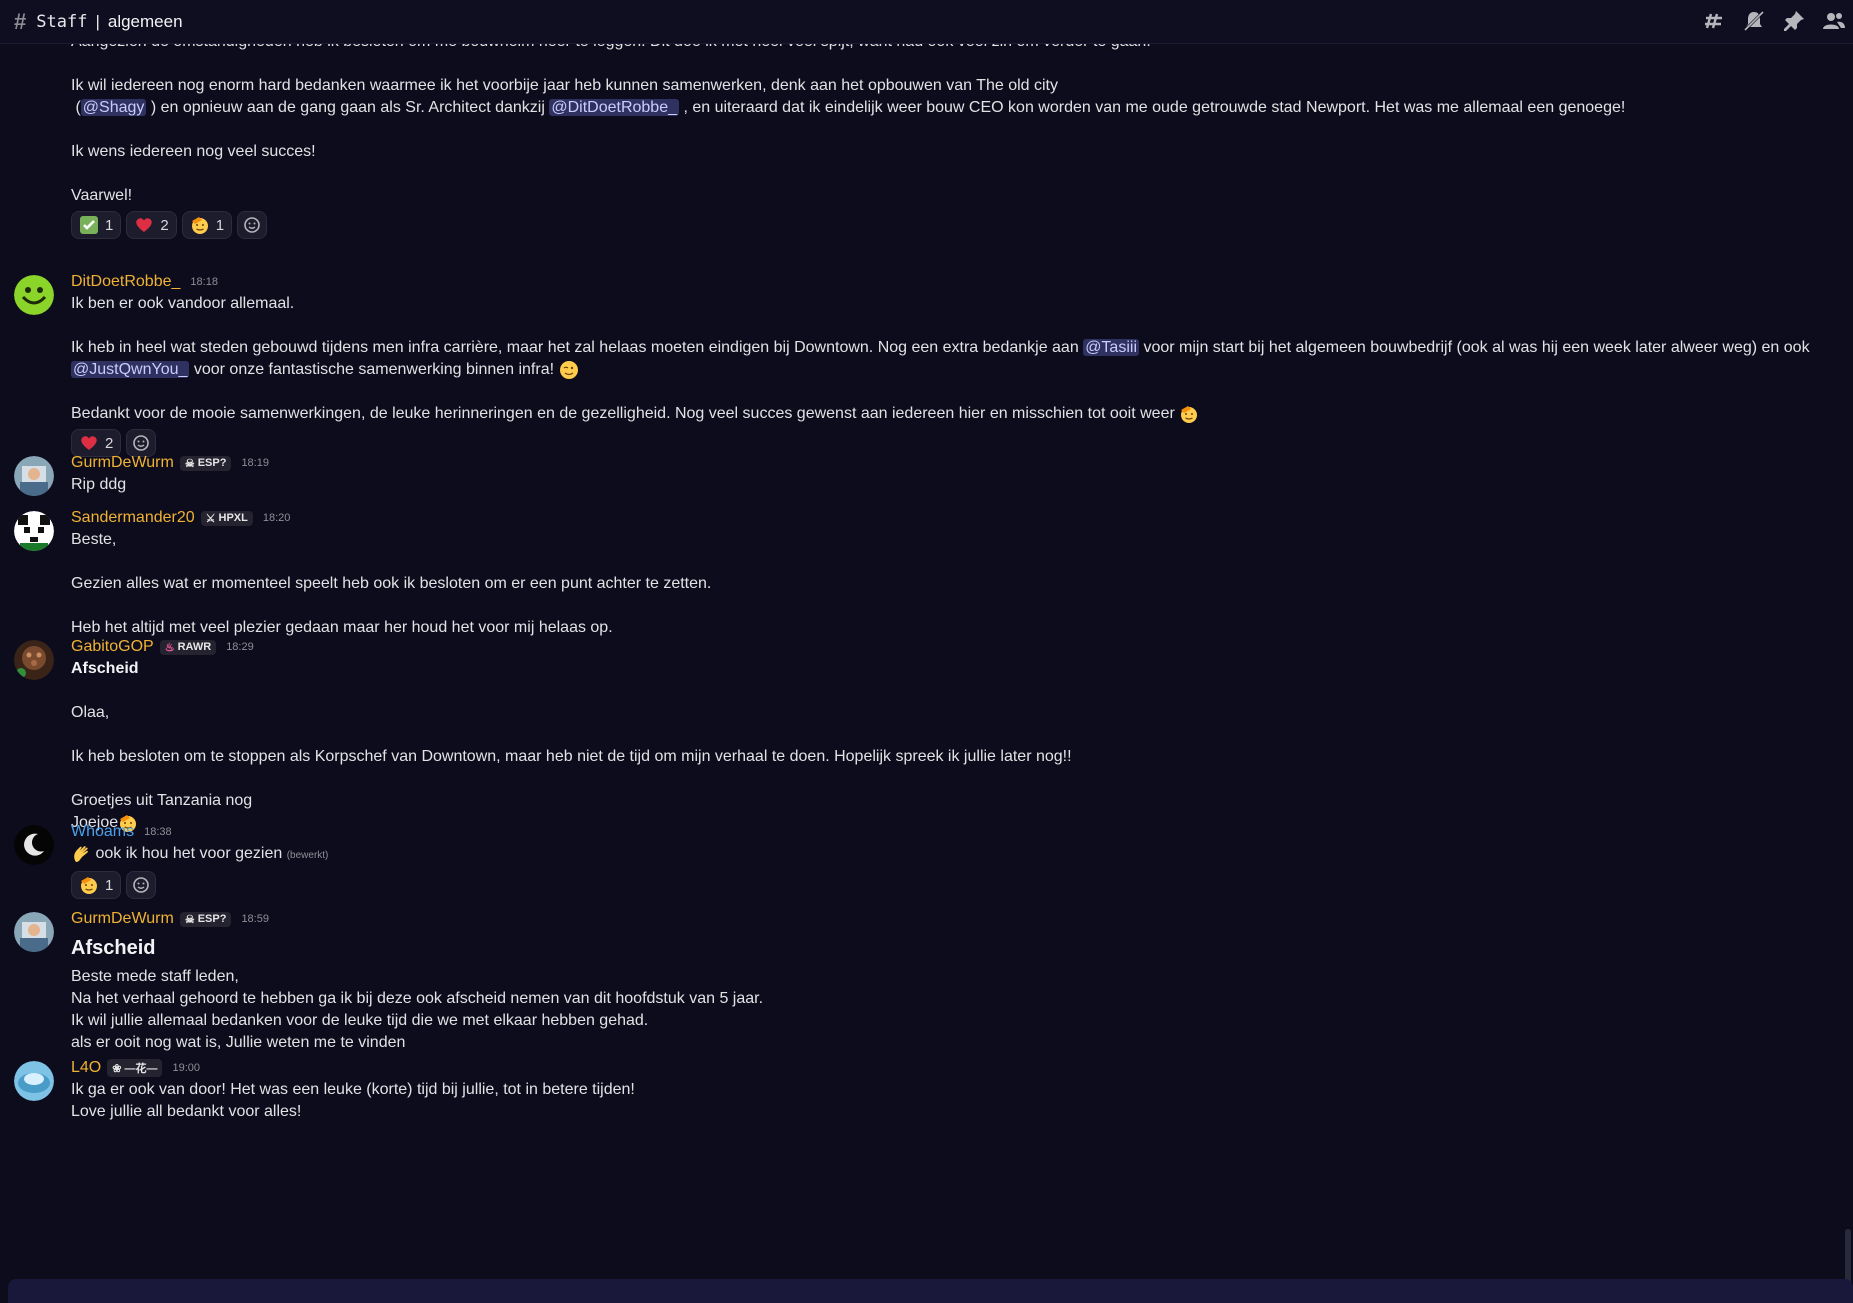  I want to click on message-text: Ik wens iedereen nog veel succes!, so click(193, 151).